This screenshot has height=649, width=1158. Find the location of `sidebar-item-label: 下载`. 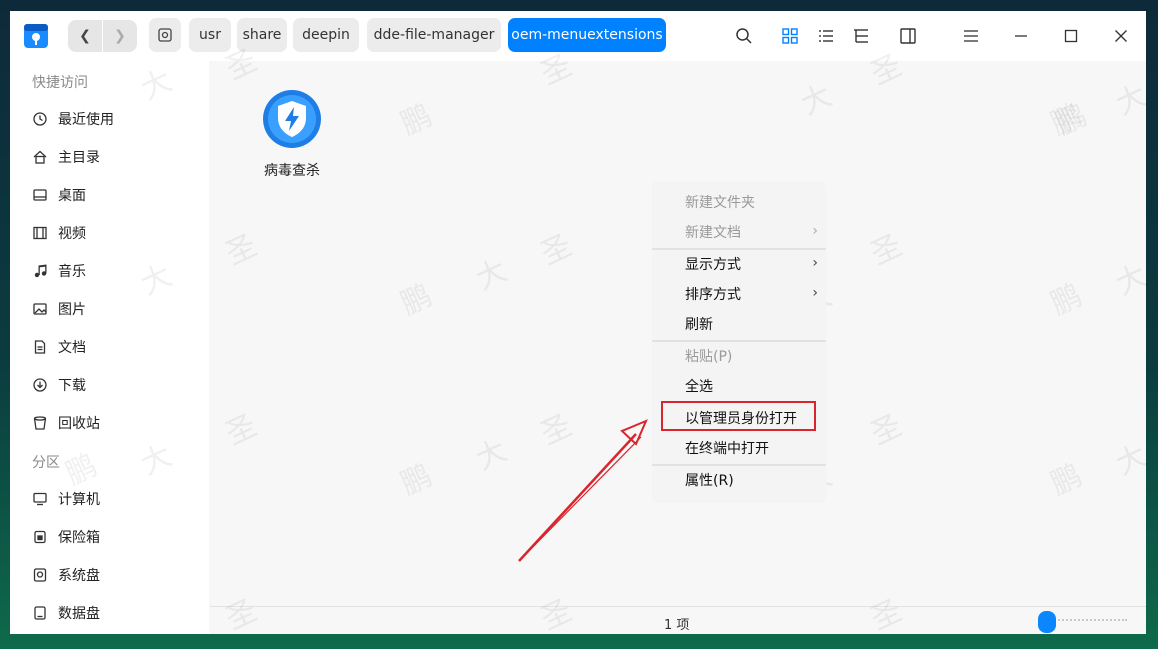

sidebar-item-label: 下载 is located at coordinates (72, 386).